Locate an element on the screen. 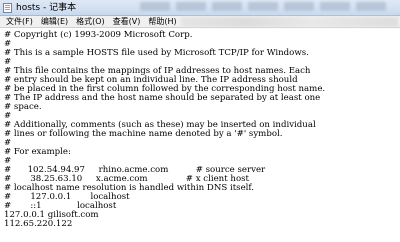  menu-bar: 文件(F) 编辑(E) 格式(O) 查看(V) 帮助(H) is located at coordinates (200, 22).